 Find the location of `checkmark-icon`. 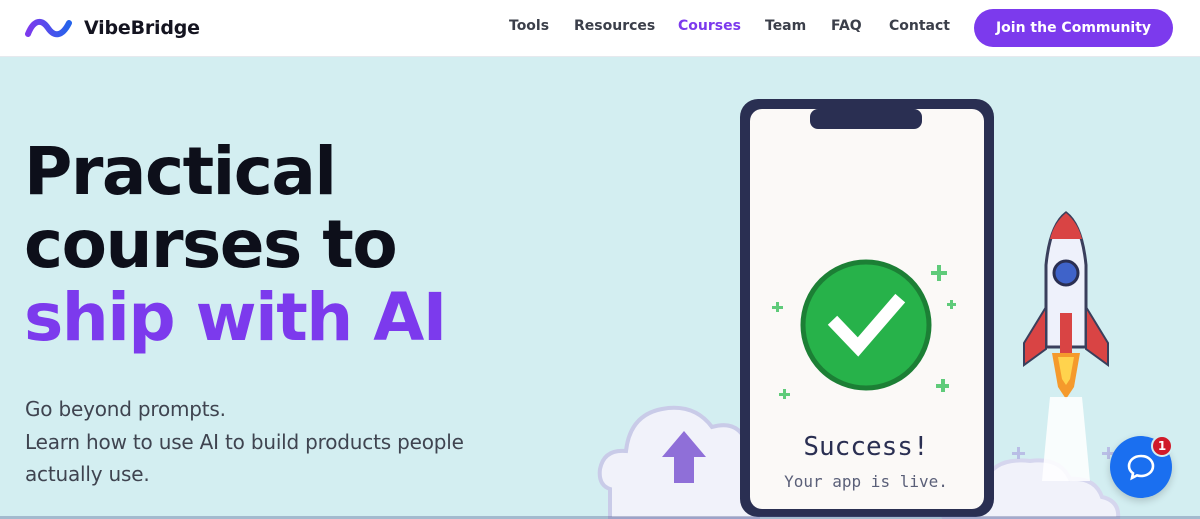

checkmark-icon is located at coordinates (866, 325).